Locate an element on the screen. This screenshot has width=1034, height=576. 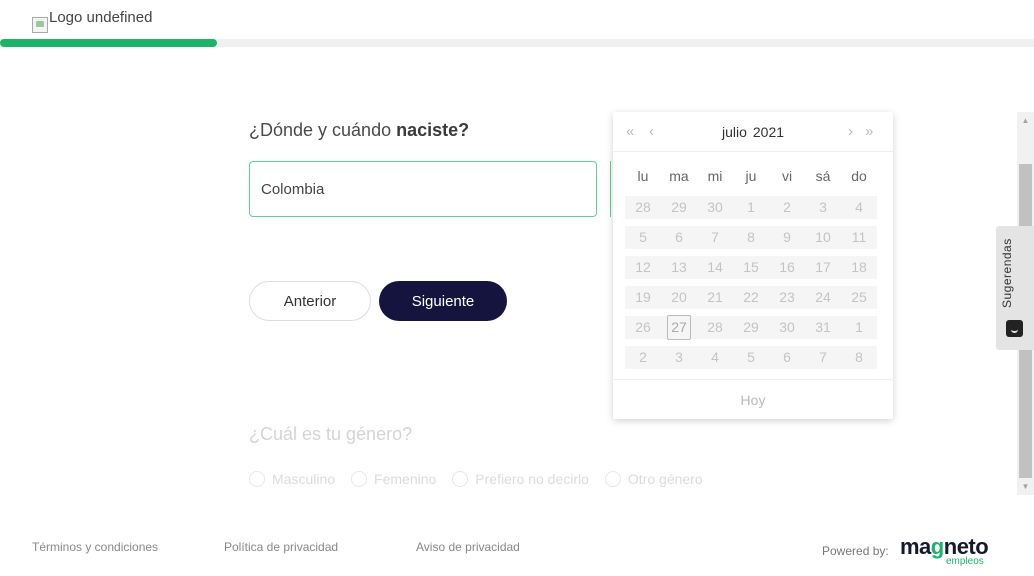
gender-option-label: Masculino is located at coordinates (304, 479).